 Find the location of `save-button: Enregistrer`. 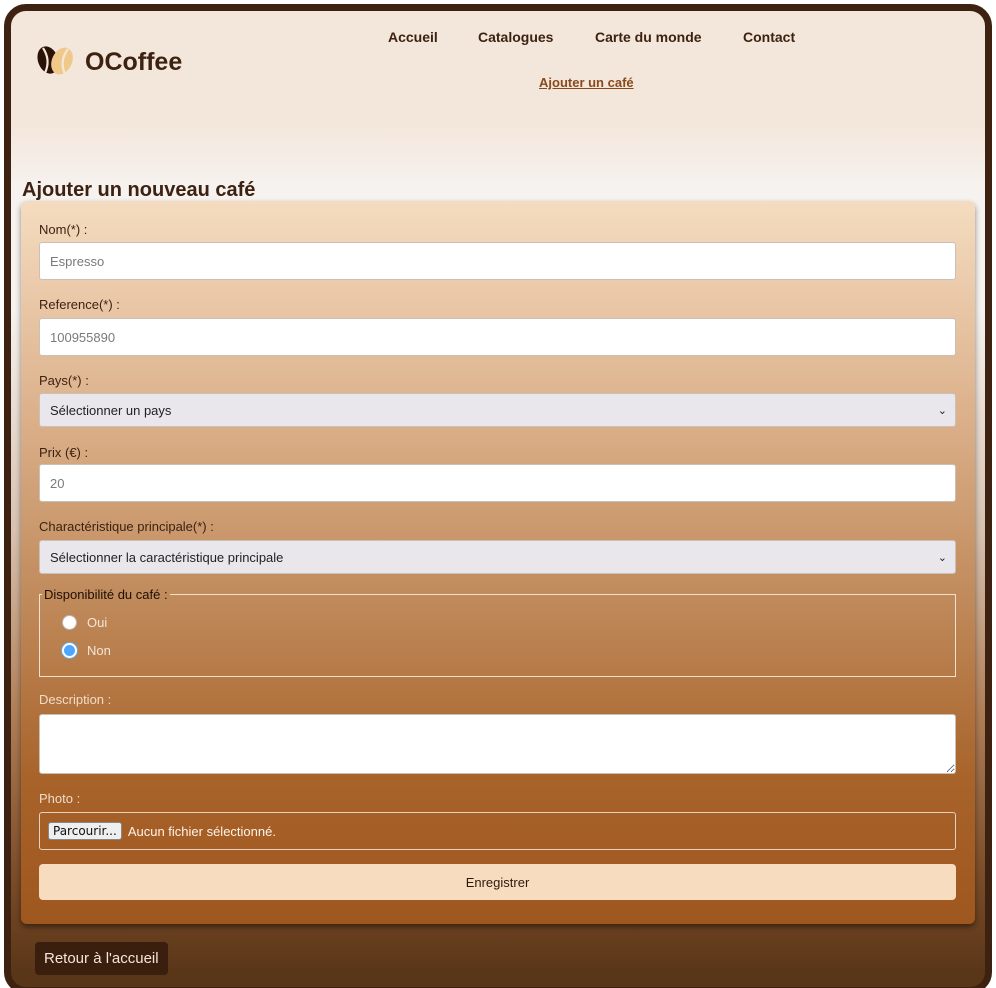

save-button: Enregistrer is located at coordinates (497, 882).